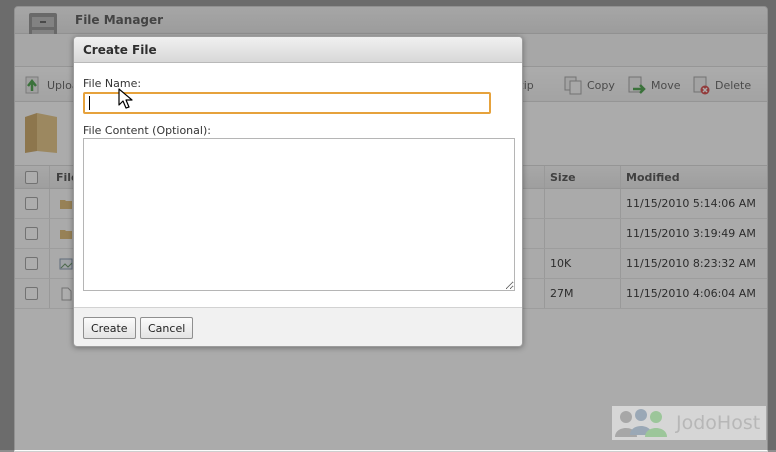 Image resolution: width=776 pixels, height=452 pixels. I want to click on dialog-title: Create File, so click(120, 50).